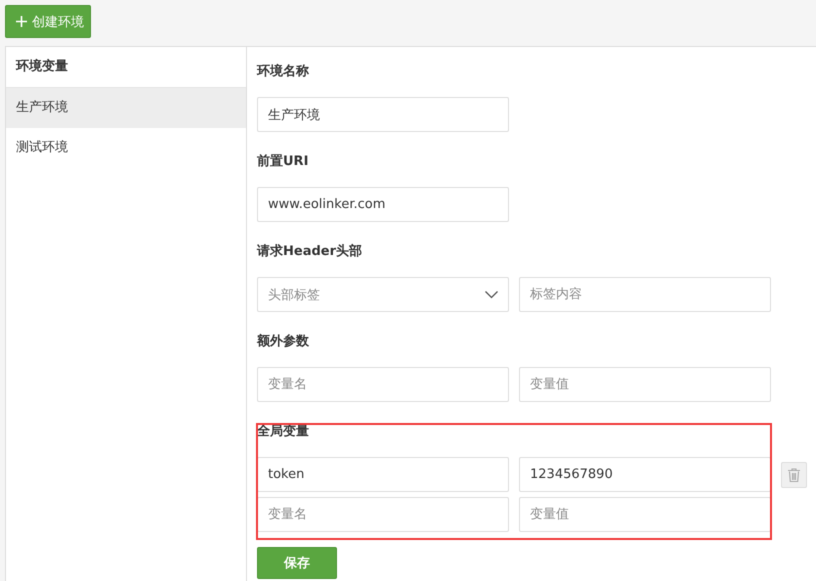  Describe the element at coordinates (283, 341) in the screenshot. I see `field-label: 额外参数` at that location.